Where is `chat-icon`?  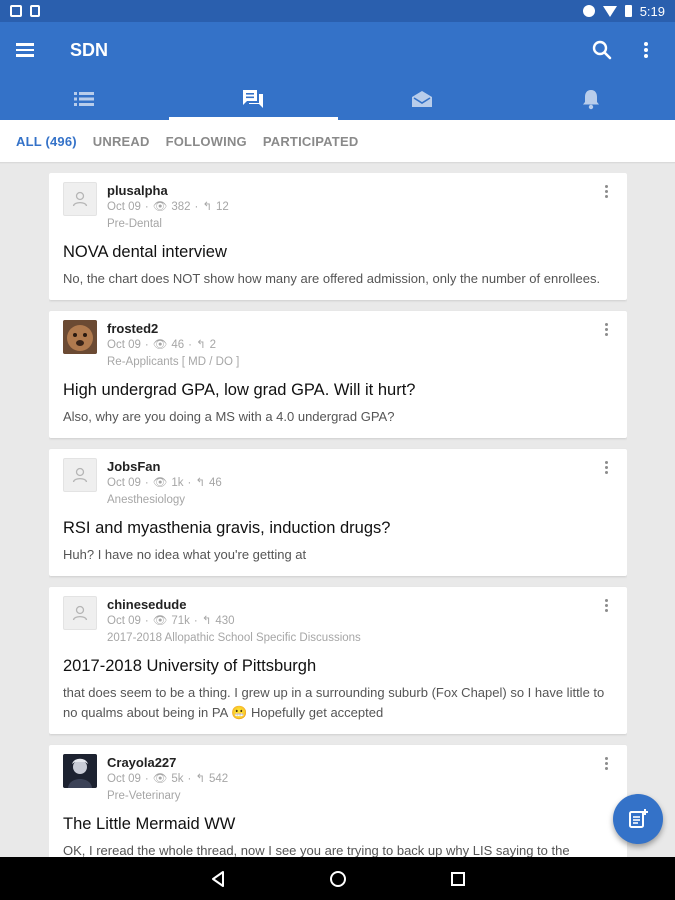 chat-icon is located at coordinates (253, 99).